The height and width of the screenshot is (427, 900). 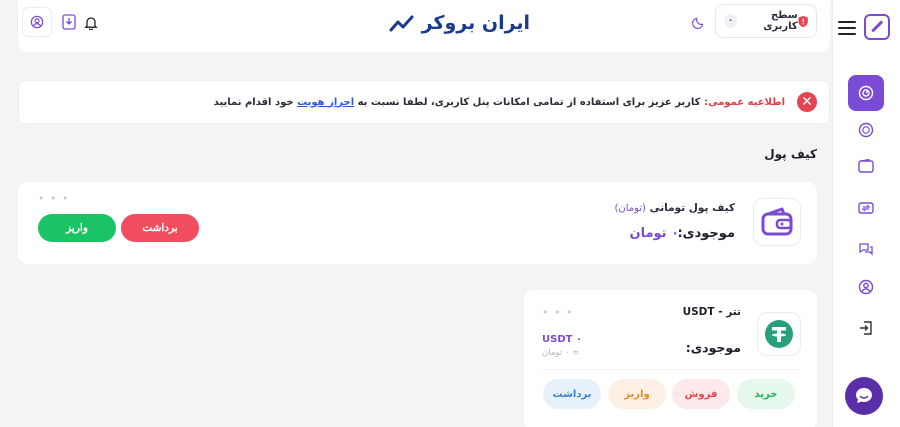 I want to click on sidebar-item-support, so click(x=866, y=249).